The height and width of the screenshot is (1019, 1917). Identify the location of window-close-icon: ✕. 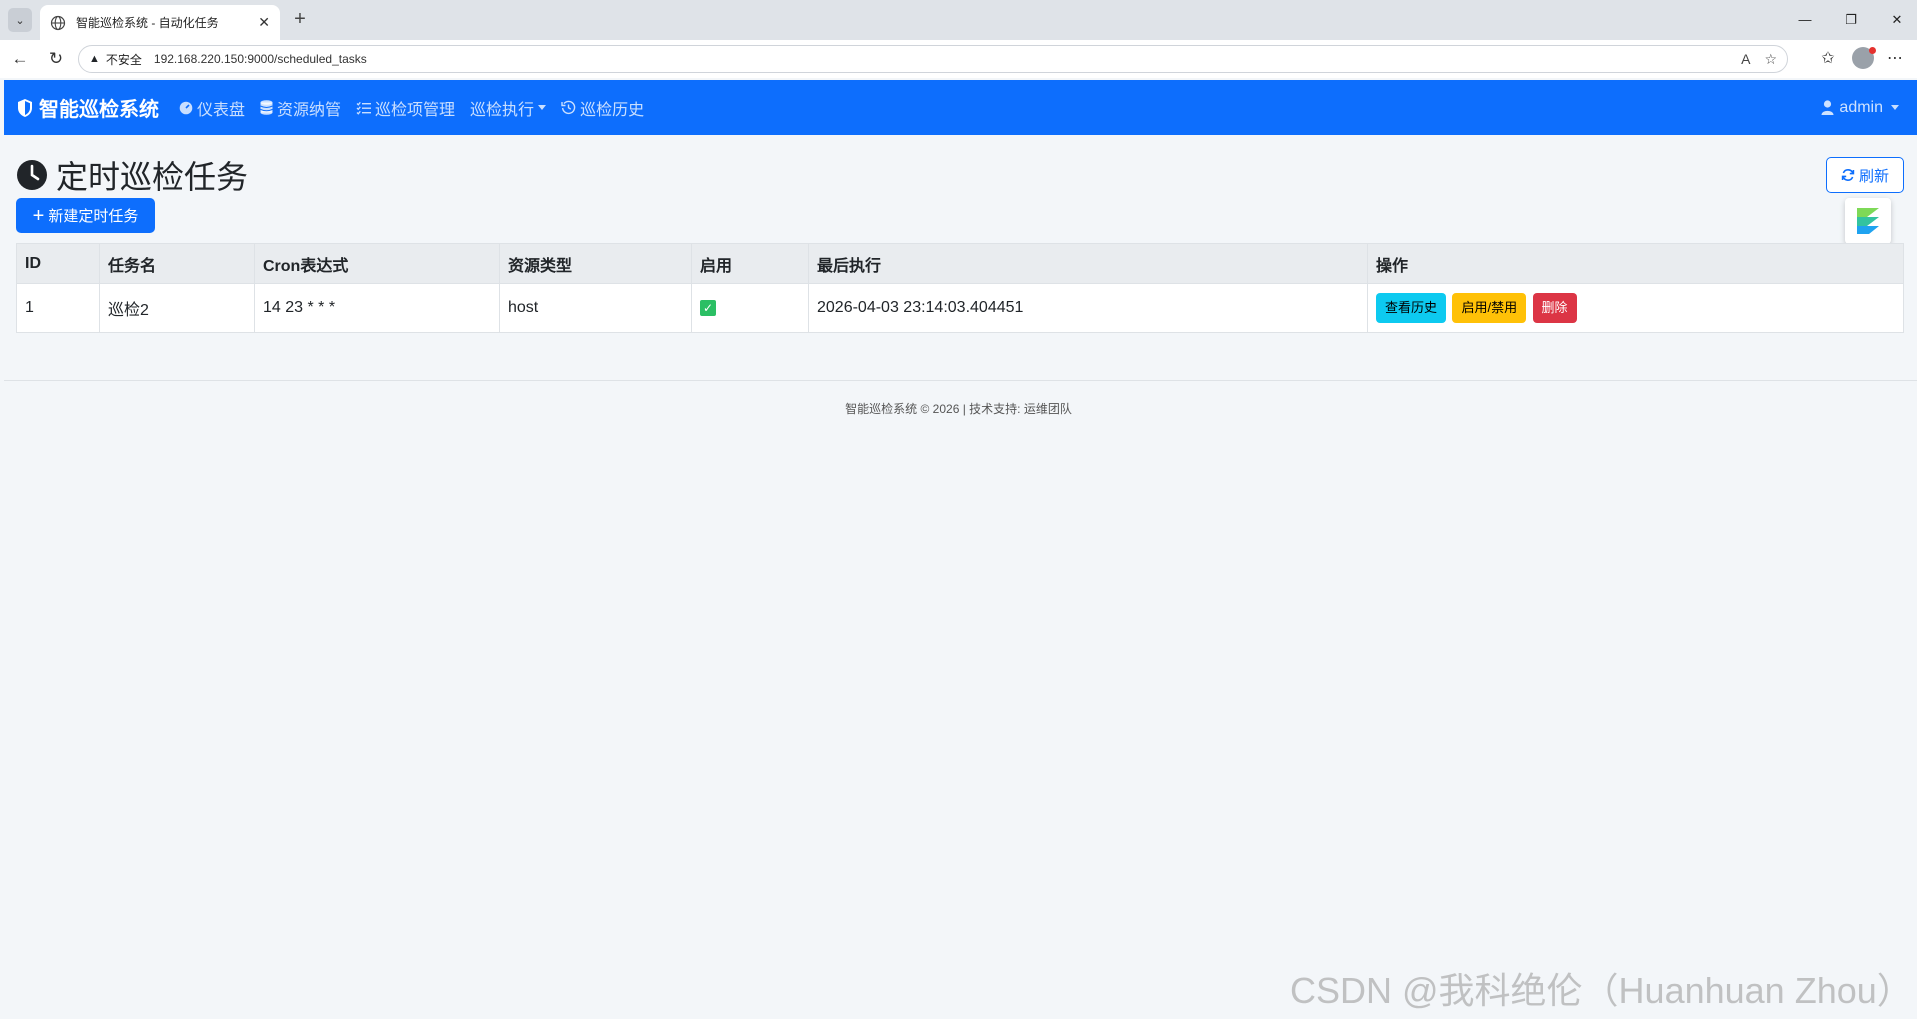
(1897, 20).